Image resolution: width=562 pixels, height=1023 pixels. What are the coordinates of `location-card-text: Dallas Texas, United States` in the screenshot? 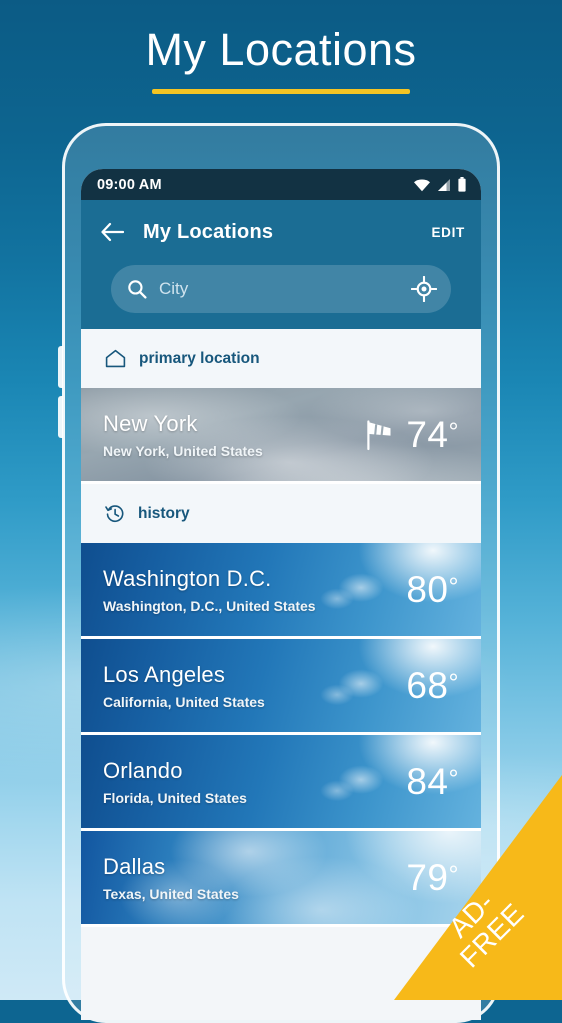 It's located at (171, 878).